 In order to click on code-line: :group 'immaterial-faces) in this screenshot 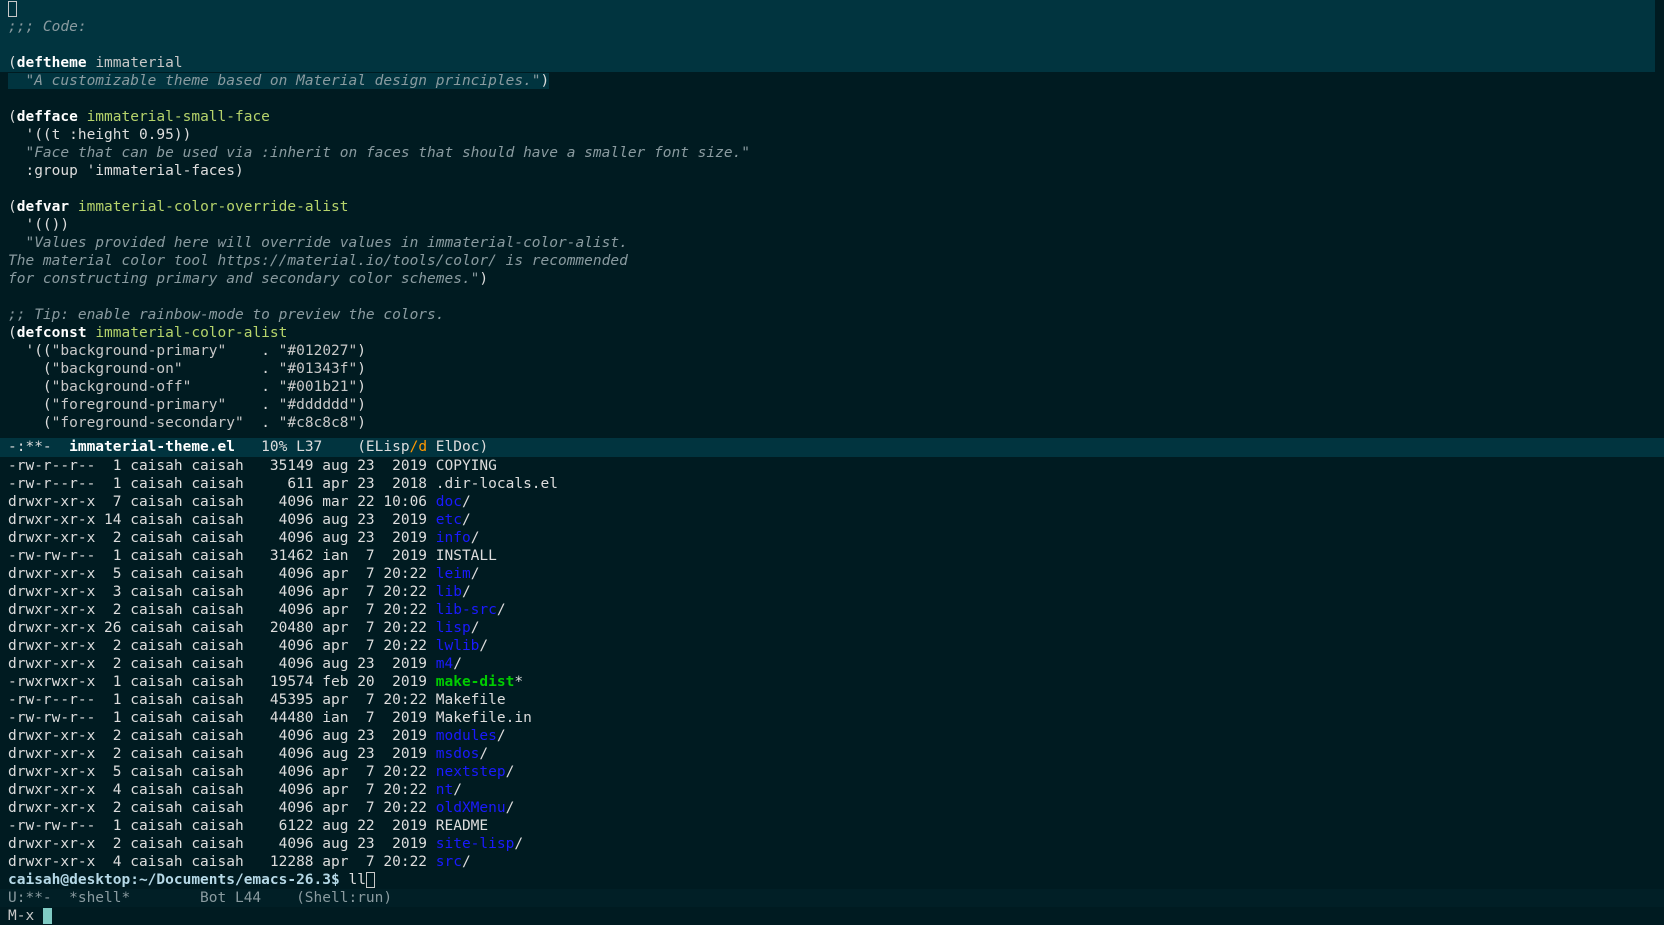, I will do `click(832, 171)`.